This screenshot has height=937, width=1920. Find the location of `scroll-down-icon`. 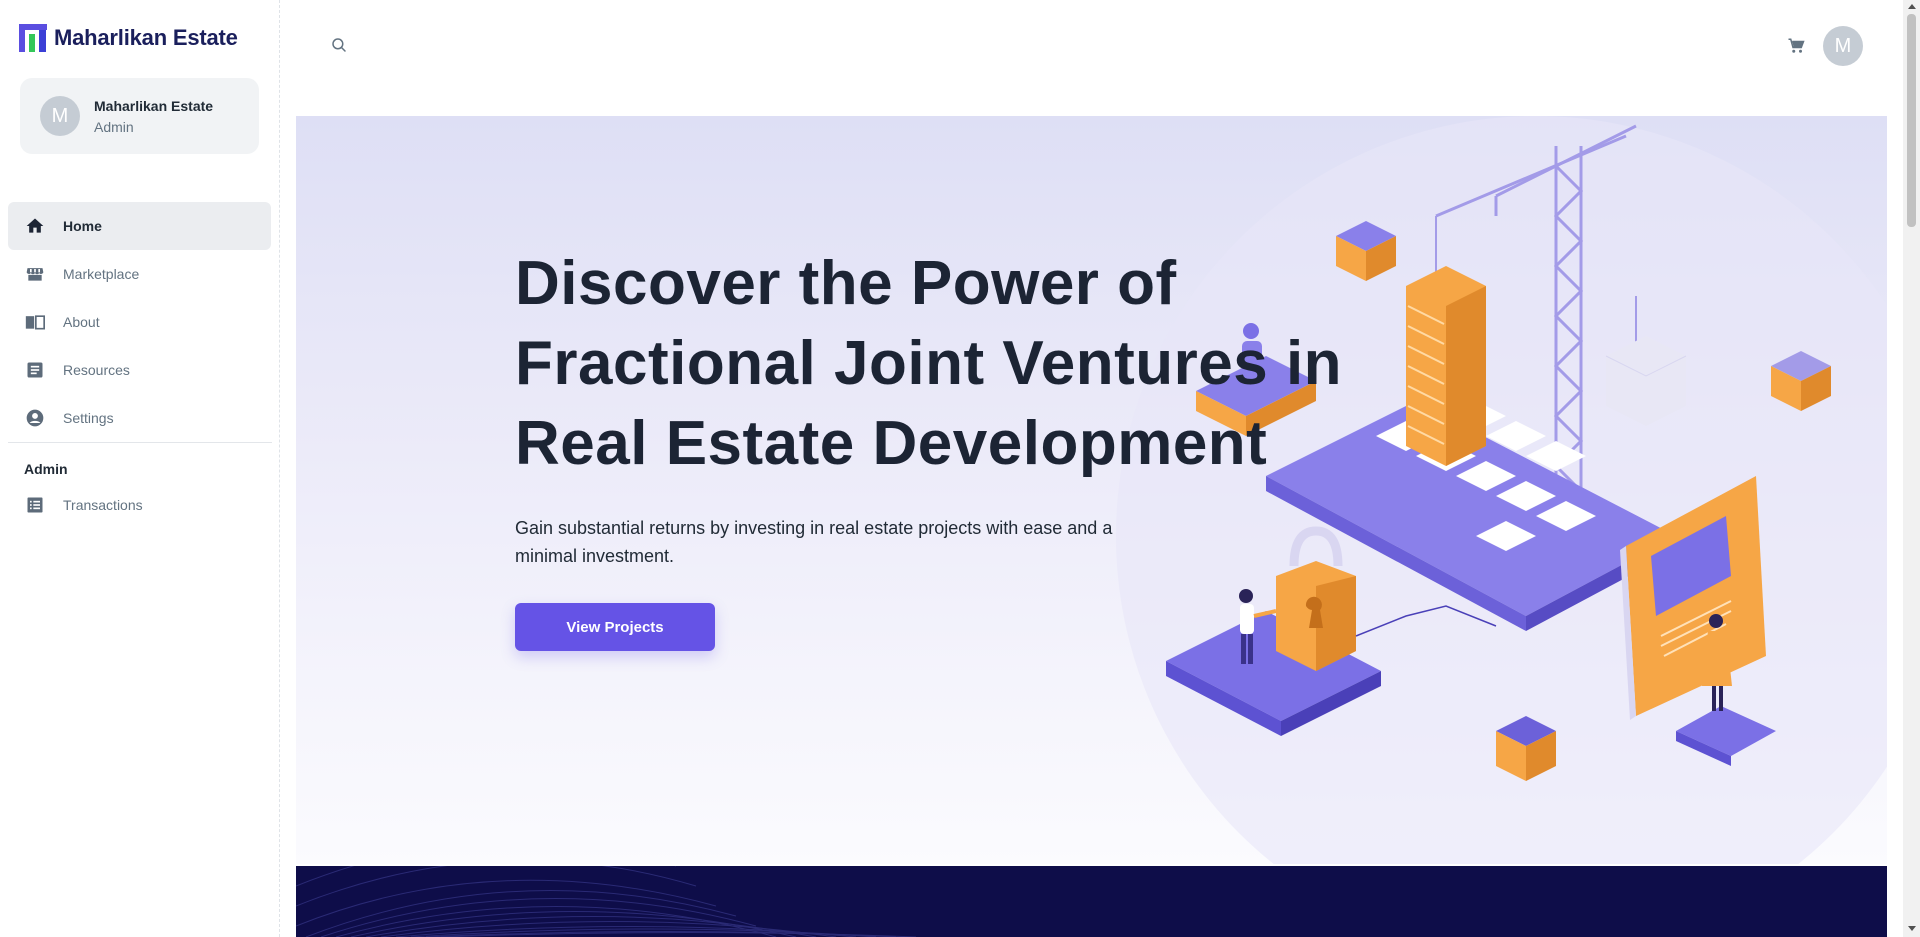

scroll-down-icon is located at coordinates (1912, 928).